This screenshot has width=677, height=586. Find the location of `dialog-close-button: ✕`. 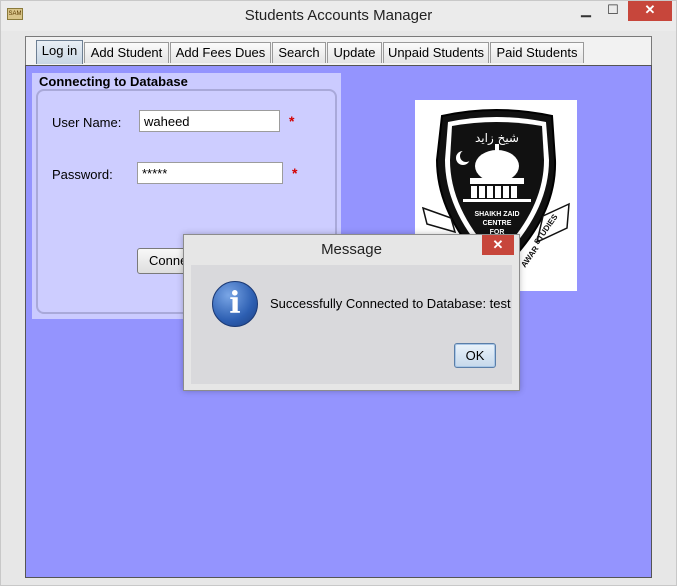

dialog-close-button: ✕ is located at coordinates (498, 245).